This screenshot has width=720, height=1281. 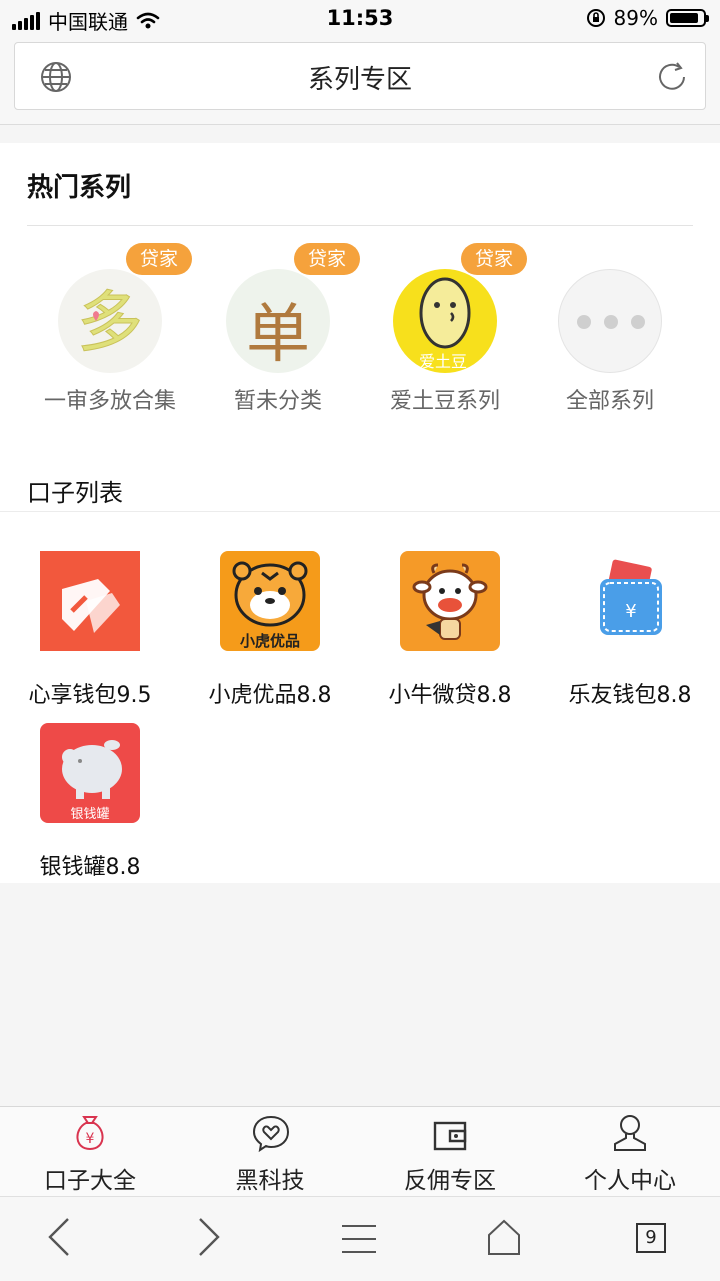 What do you see at coordinates (672, 77) in the screenshot?
I see `reload-icon` at bounding box center [672, 77].